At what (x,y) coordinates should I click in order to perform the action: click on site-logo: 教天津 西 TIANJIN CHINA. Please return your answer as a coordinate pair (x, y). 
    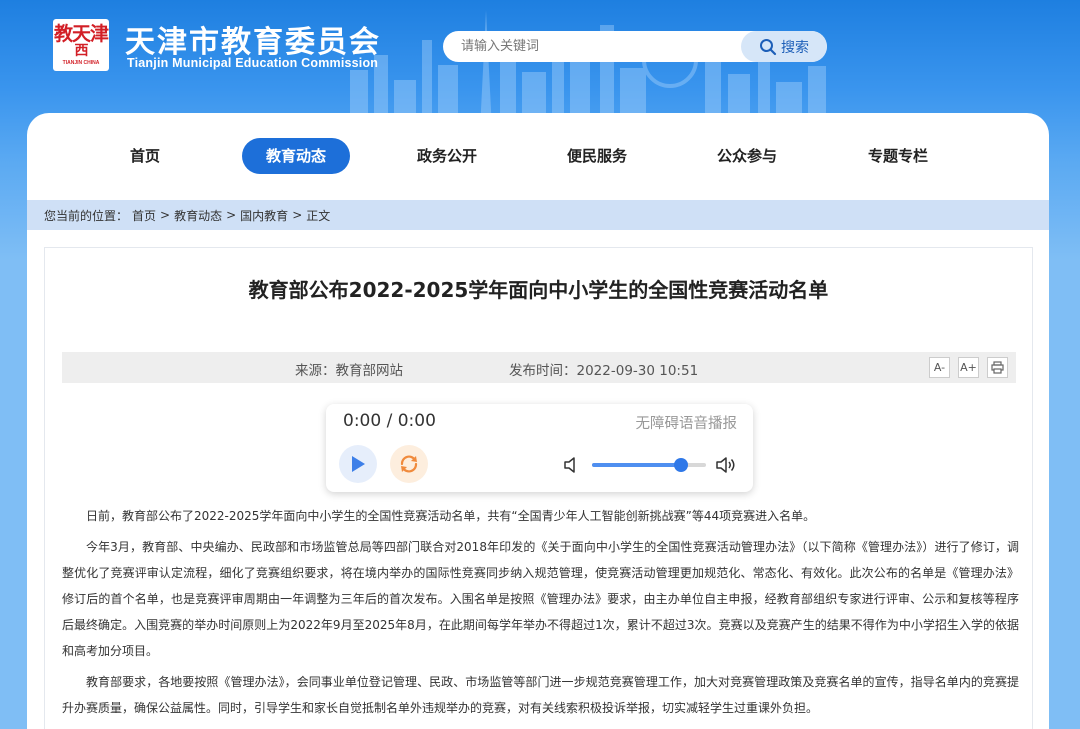
    Looking at the image, I should click on (81, 45).